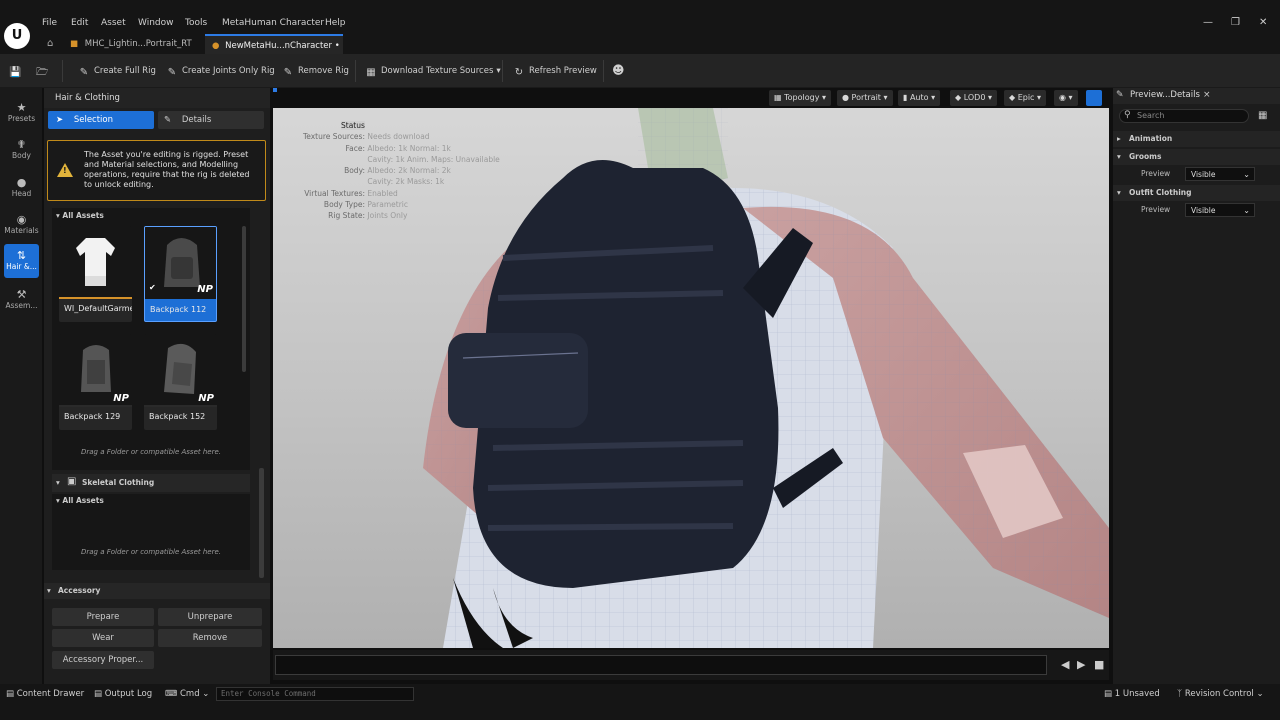  What do you see at coordinates (21, 113) in the screenshot?
I see `mode-tab-presets: ★ Presets` at bounding box center [21, 113].